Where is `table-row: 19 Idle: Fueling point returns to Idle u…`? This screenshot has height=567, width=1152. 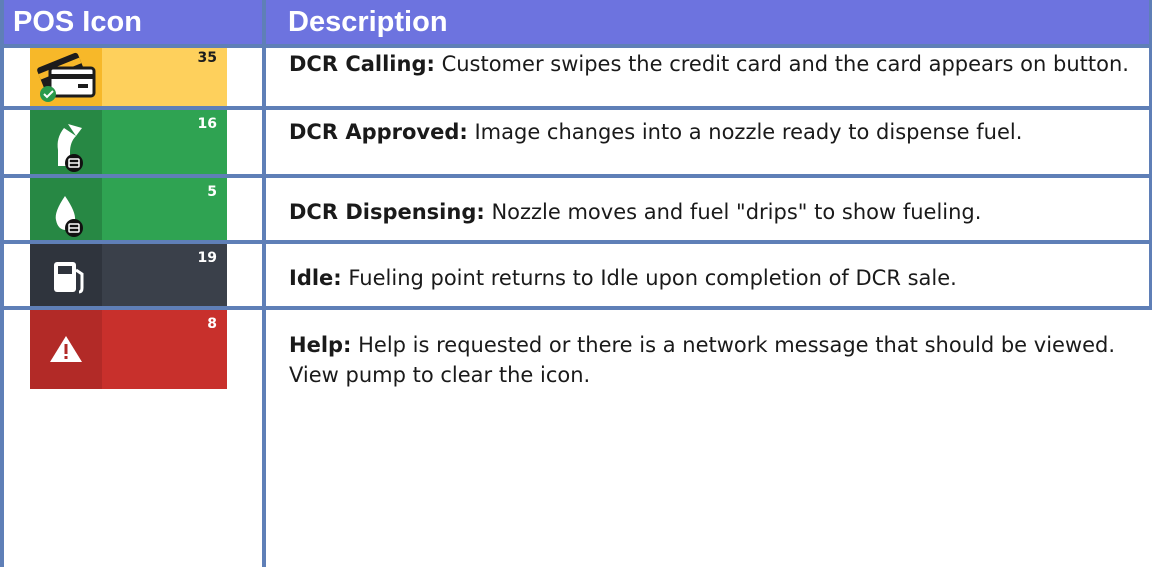
table-row: 19 Idle: Fueling point returns to Idle u… is located at coordinates (576, 277).